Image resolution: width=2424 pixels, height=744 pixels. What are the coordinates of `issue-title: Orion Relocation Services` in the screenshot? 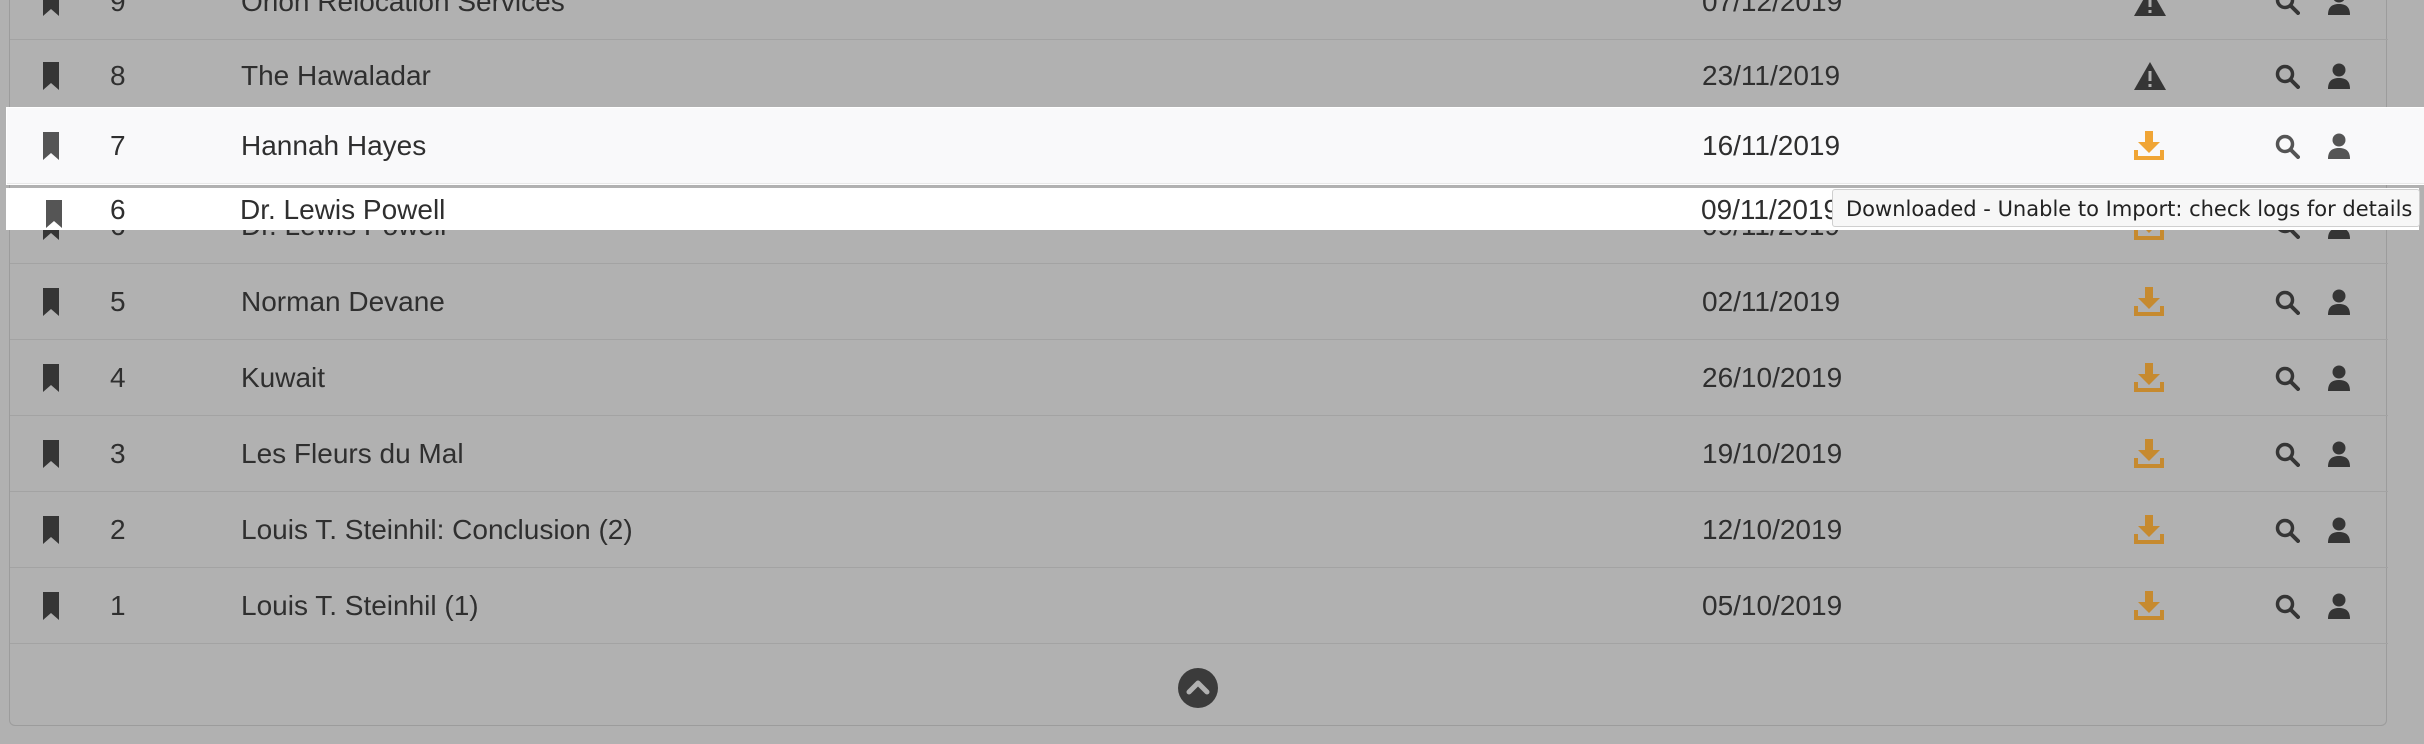 It's located at (941, 19).